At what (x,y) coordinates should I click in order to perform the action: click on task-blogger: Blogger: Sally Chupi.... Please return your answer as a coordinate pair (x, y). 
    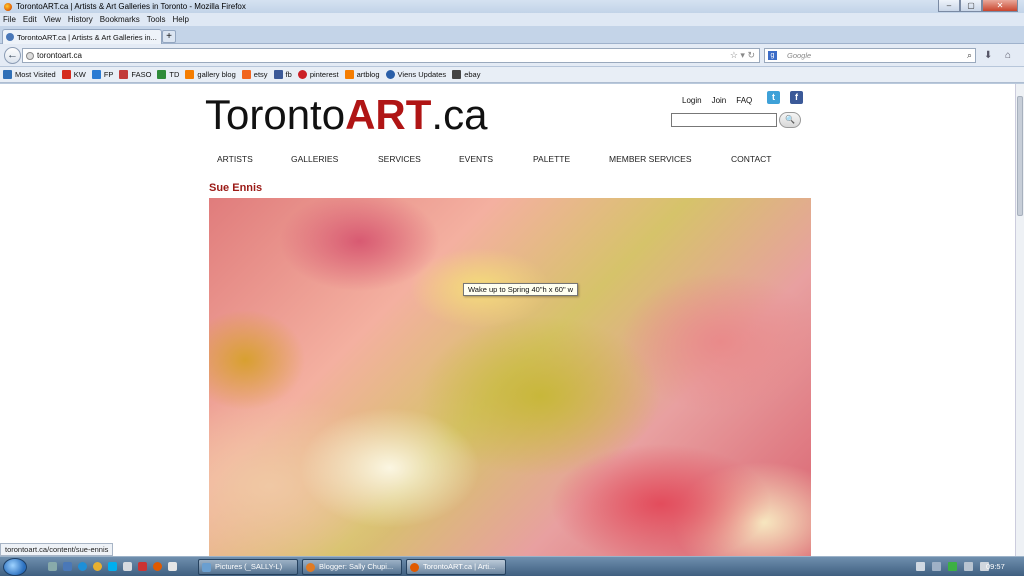
    Looking at the image, I should click on (352, 567).